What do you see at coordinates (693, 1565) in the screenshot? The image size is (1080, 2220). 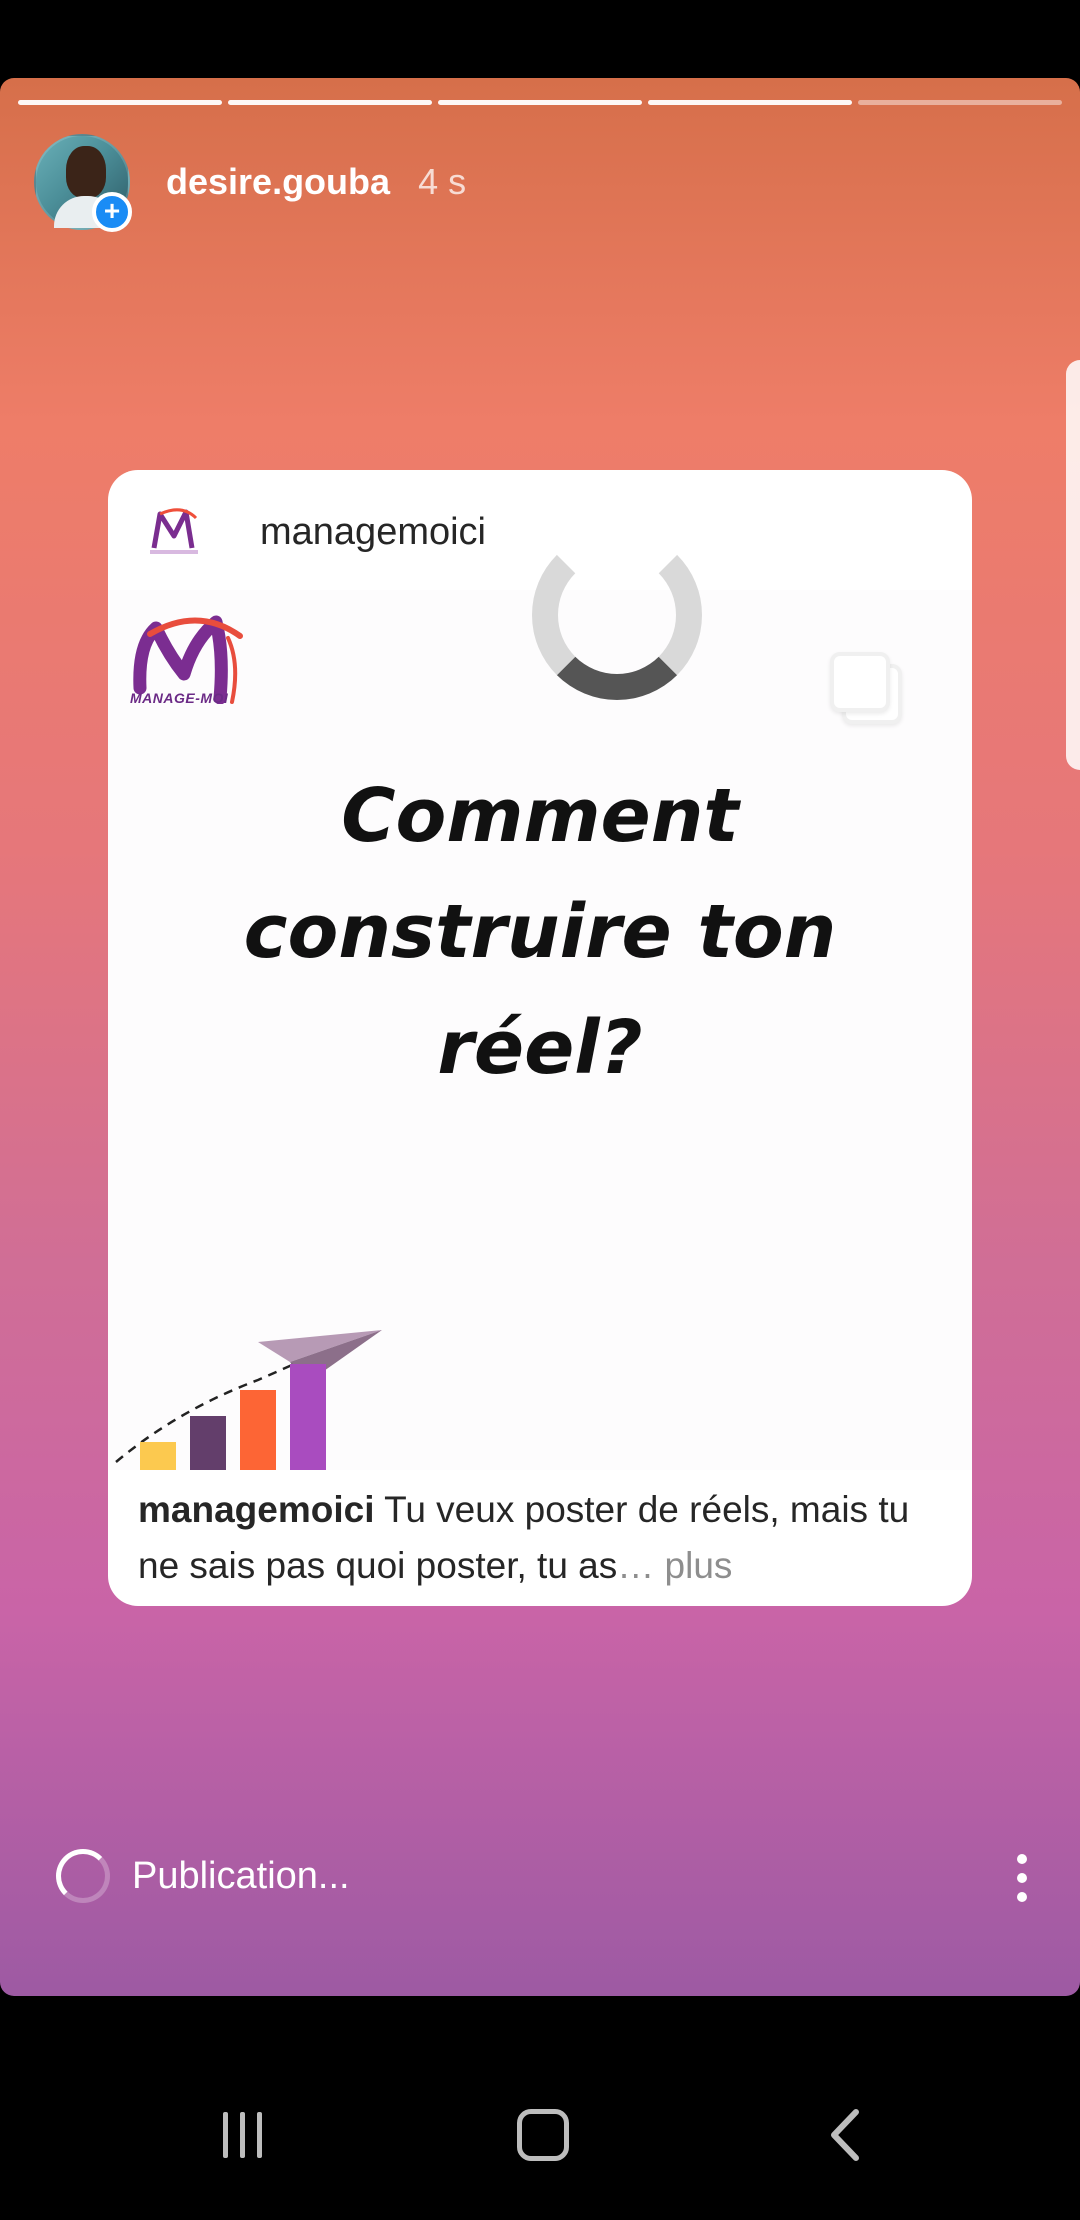 I see `caption-more-link: plus` at bounding box center [693, 1565].